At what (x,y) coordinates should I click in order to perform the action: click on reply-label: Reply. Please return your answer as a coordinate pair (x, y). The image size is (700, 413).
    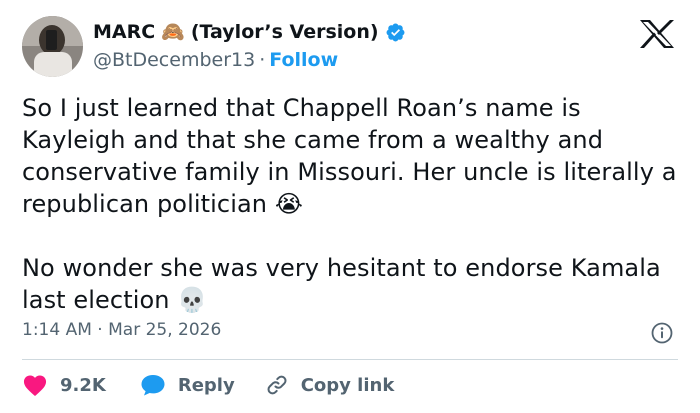
    Looking at the image, I should click on (206, 385).